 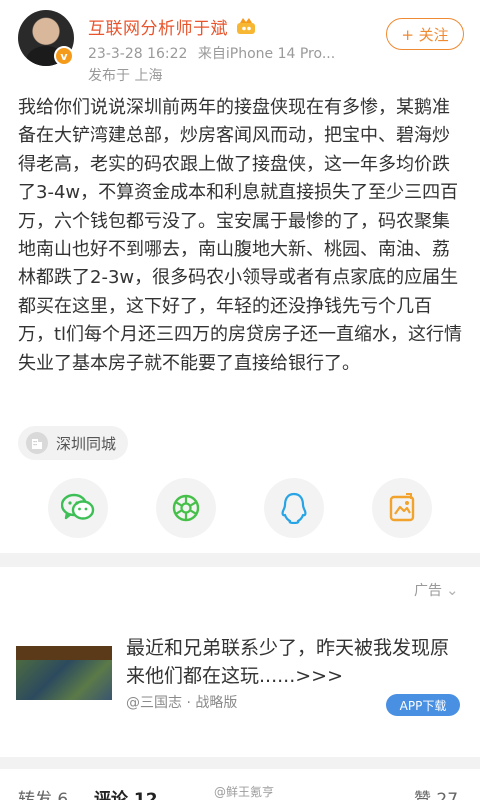 What do you see at coordinates (64, 653) in the screenshot?
I see `ad-thumbnail-banner` at bounding box center [64, 653].